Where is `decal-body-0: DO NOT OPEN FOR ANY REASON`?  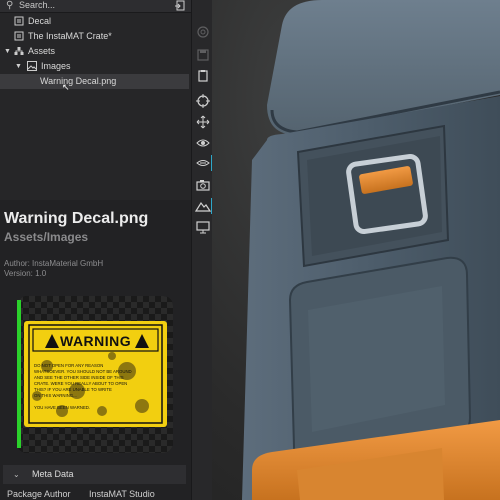 decal-body-0: DO NOT OPEN FOR ANY REASON is located at coordinates (69, 365).